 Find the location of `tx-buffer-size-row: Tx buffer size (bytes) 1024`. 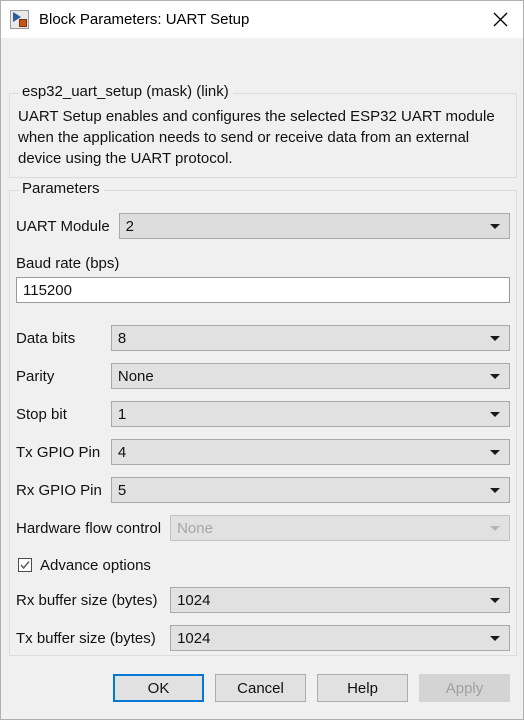

tx-buffer-size-row: Tx buffer size (bytes) 1024 is located at coordinates (263, 638).